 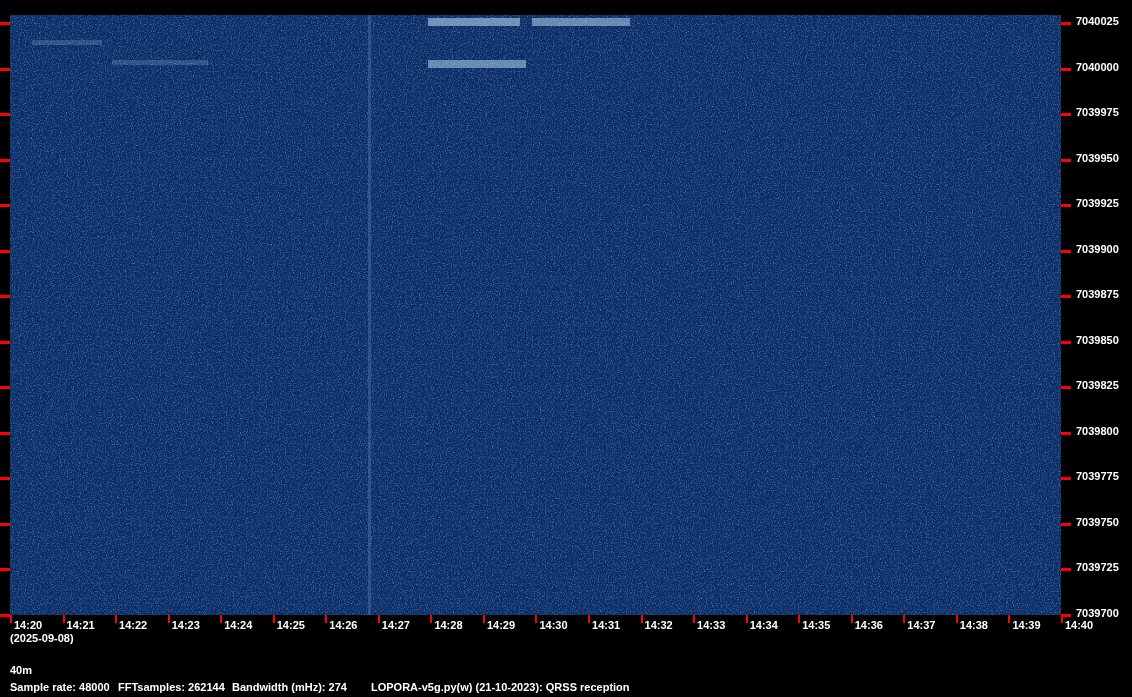 What do you see at coordinates (395, 625) in the screenshot?
I see `time-label: 14:27` at bounding box center [395, 625].